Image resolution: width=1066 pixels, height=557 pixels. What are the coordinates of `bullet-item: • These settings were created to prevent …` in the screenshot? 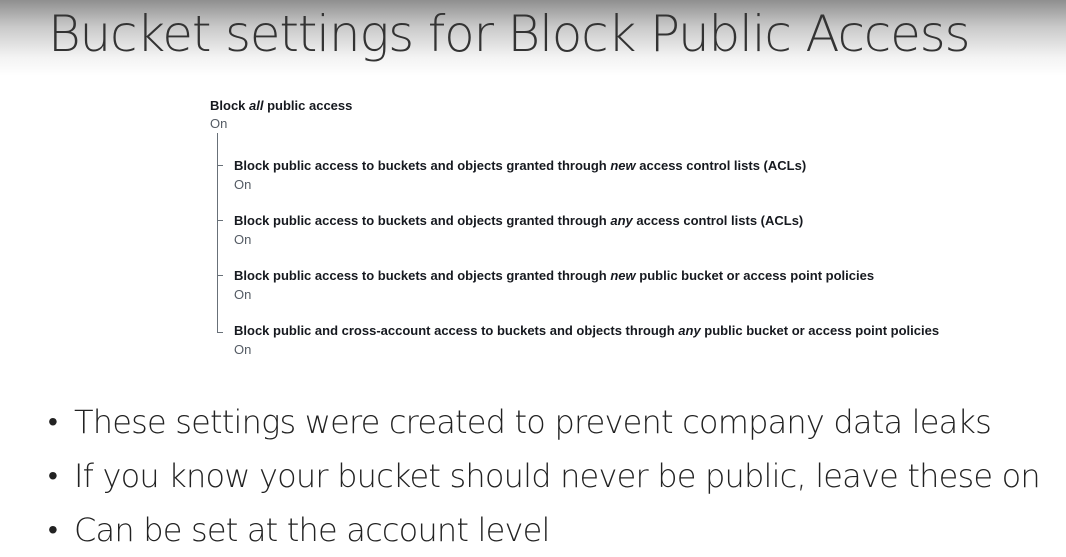 It's located at (544, 422).